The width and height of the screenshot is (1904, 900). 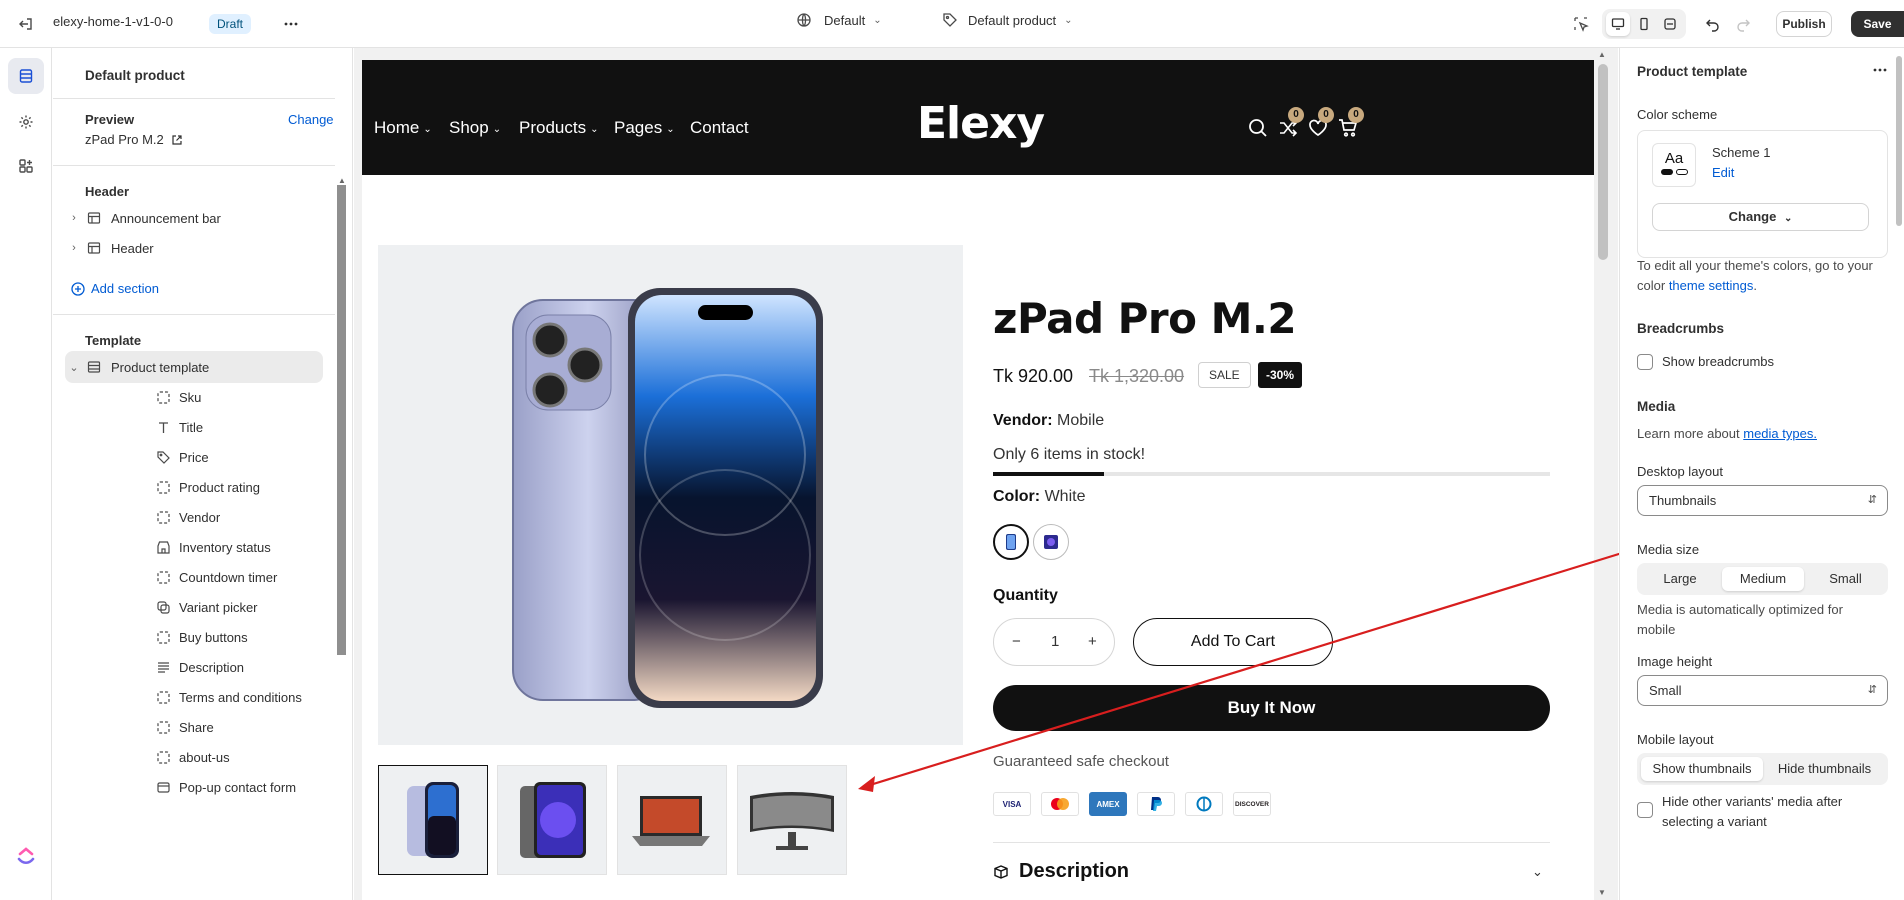 I want to click on desktop-layout-select: Thumbnails ⇵, so click(x=1762, y=500).